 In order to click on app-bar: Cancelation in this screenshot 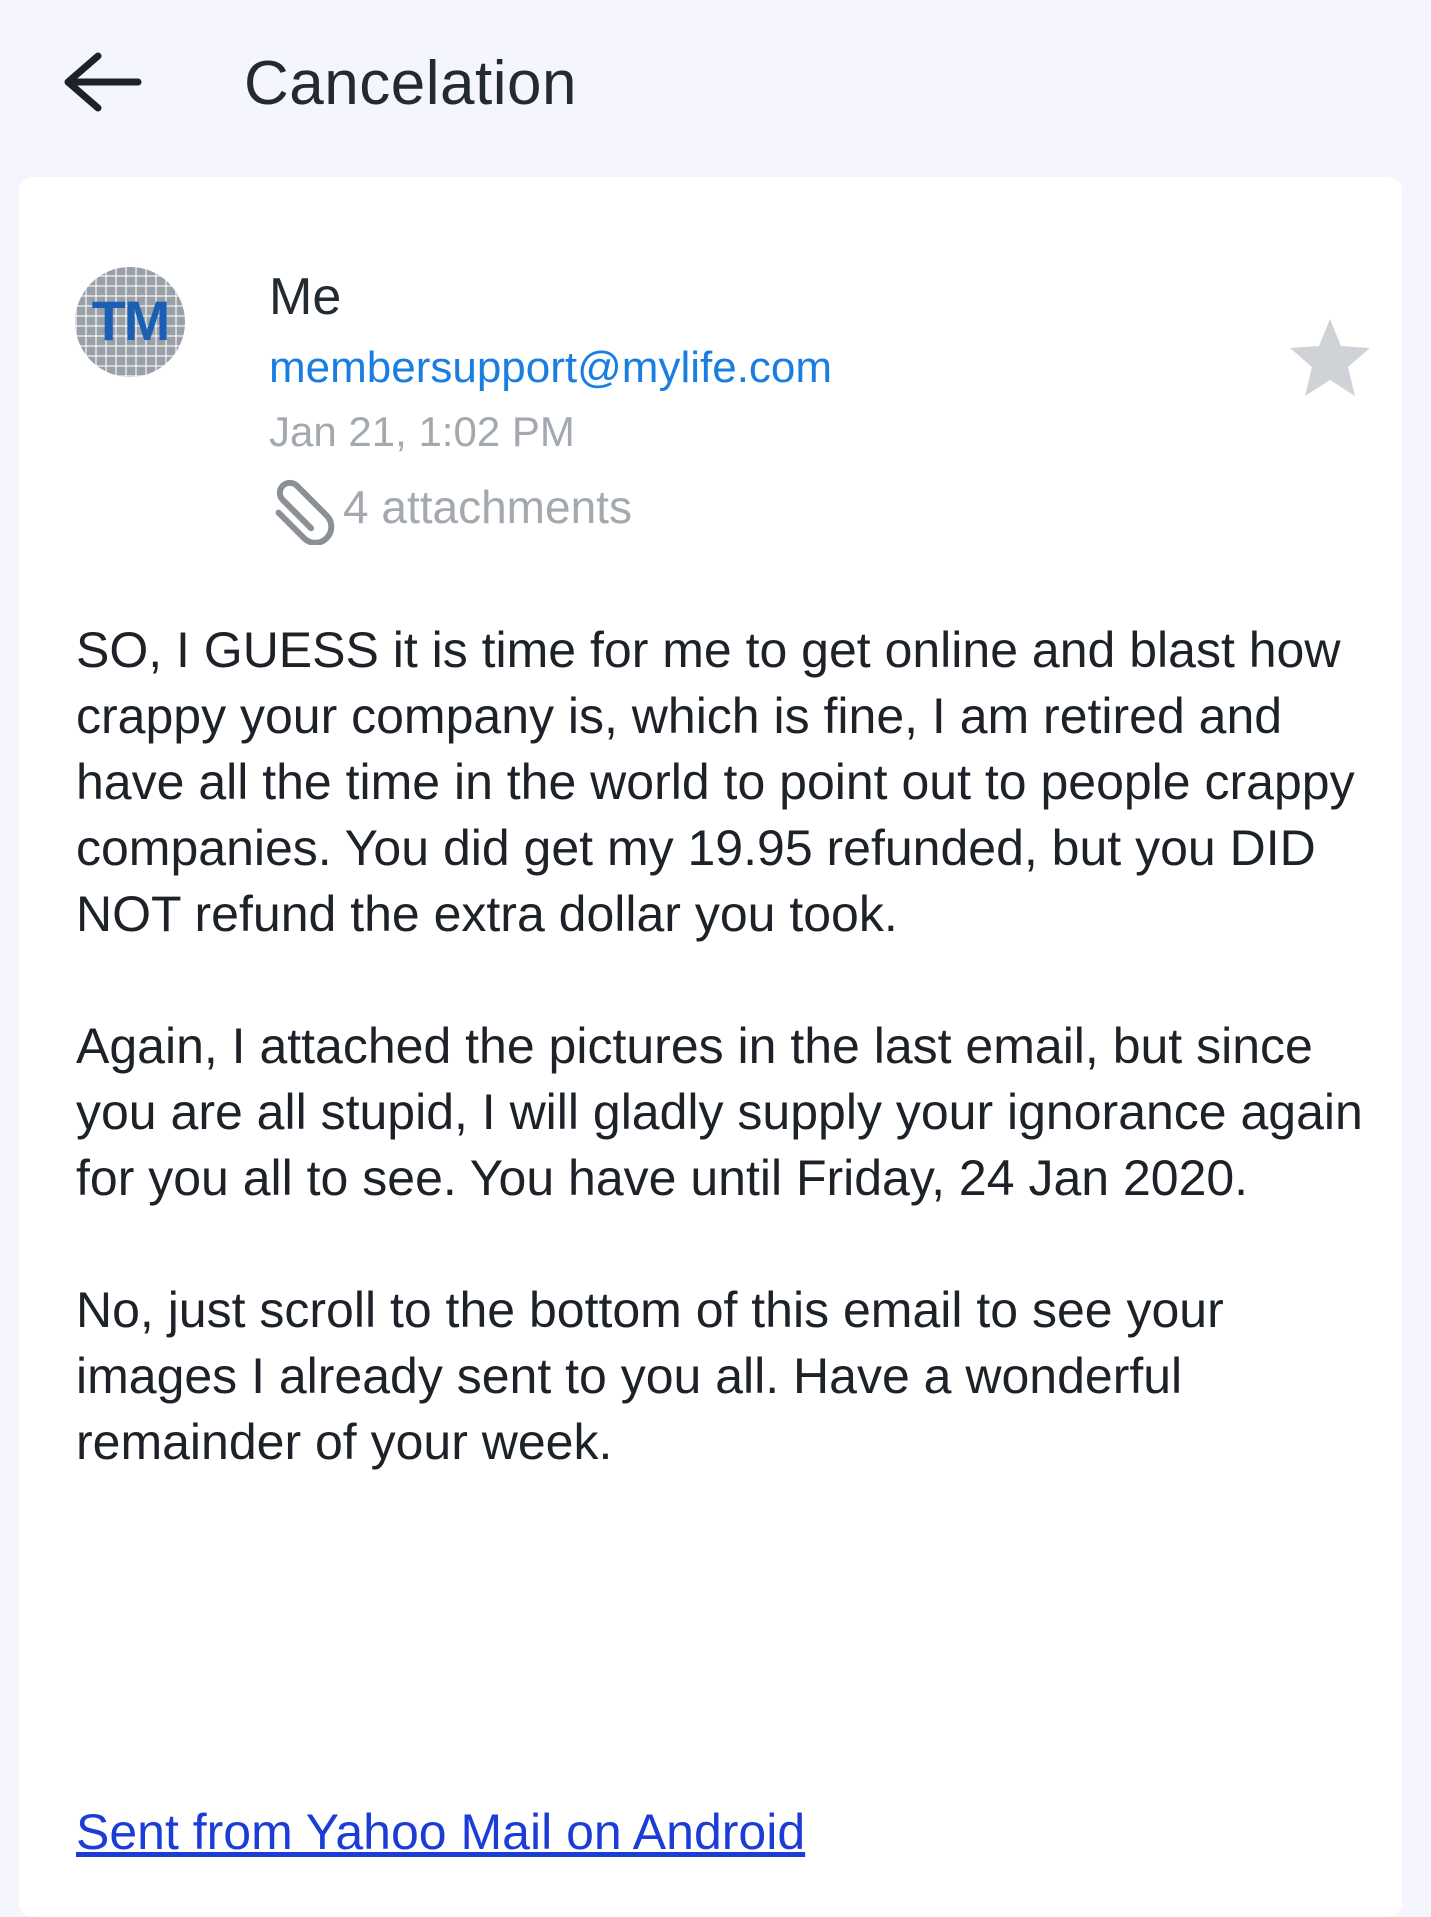, I will do `click(715, 88)`.